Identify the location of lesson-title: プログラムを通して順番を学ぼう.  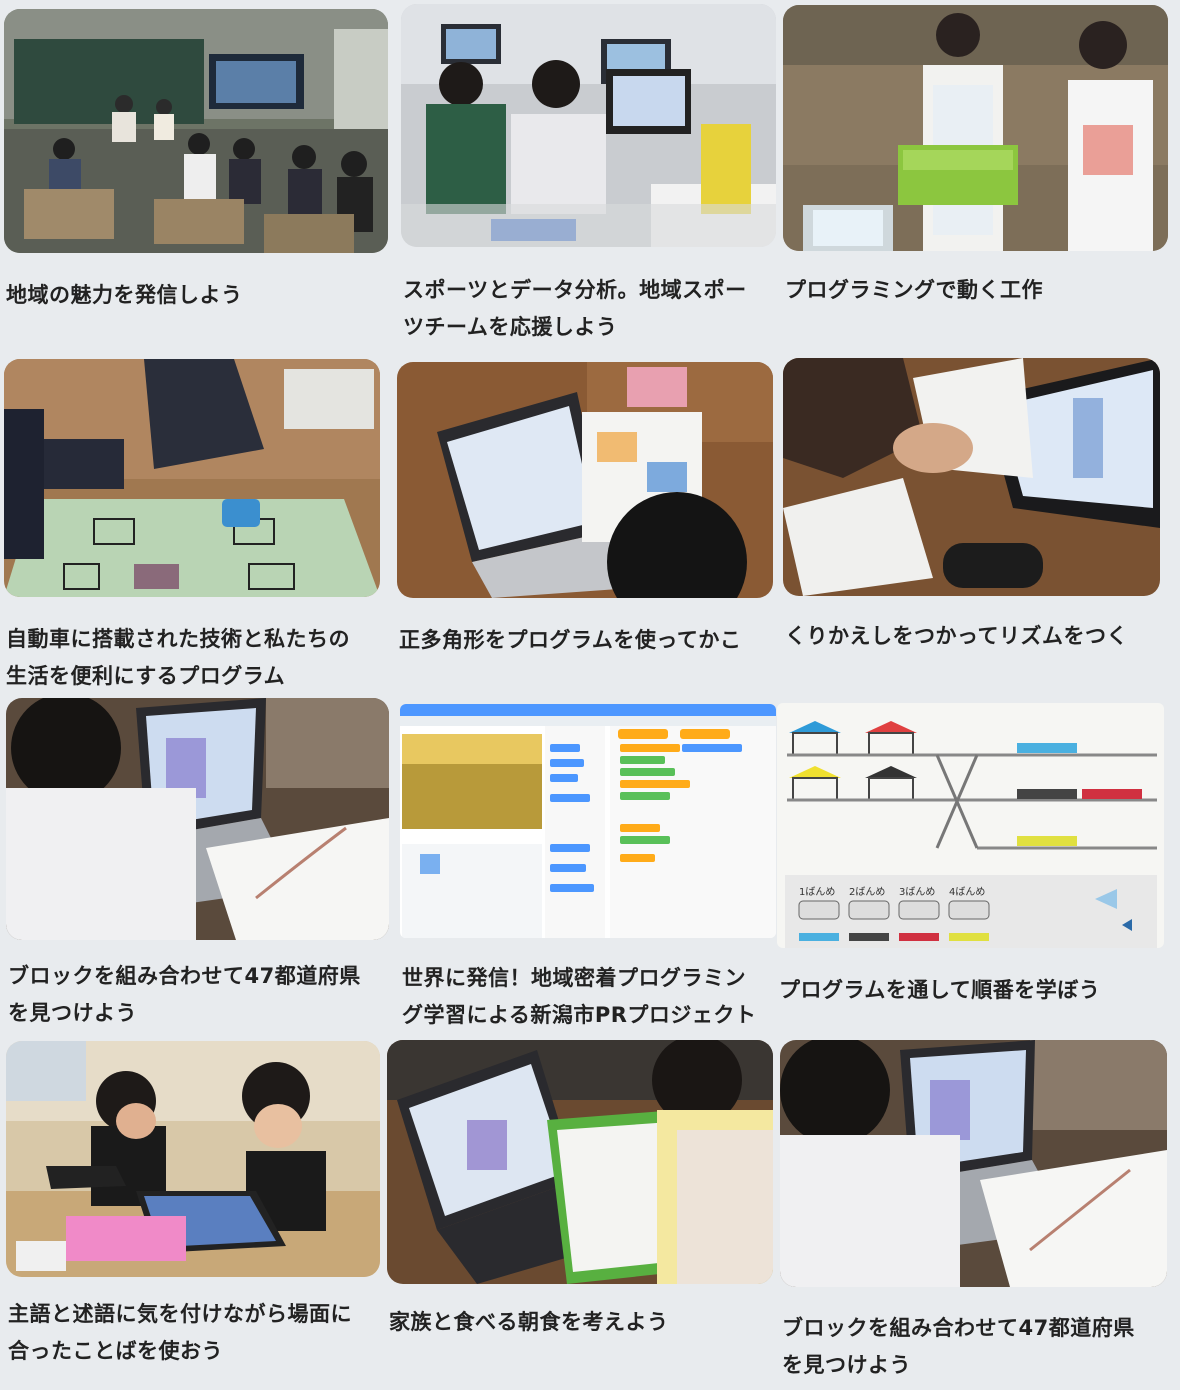
(940, 990).